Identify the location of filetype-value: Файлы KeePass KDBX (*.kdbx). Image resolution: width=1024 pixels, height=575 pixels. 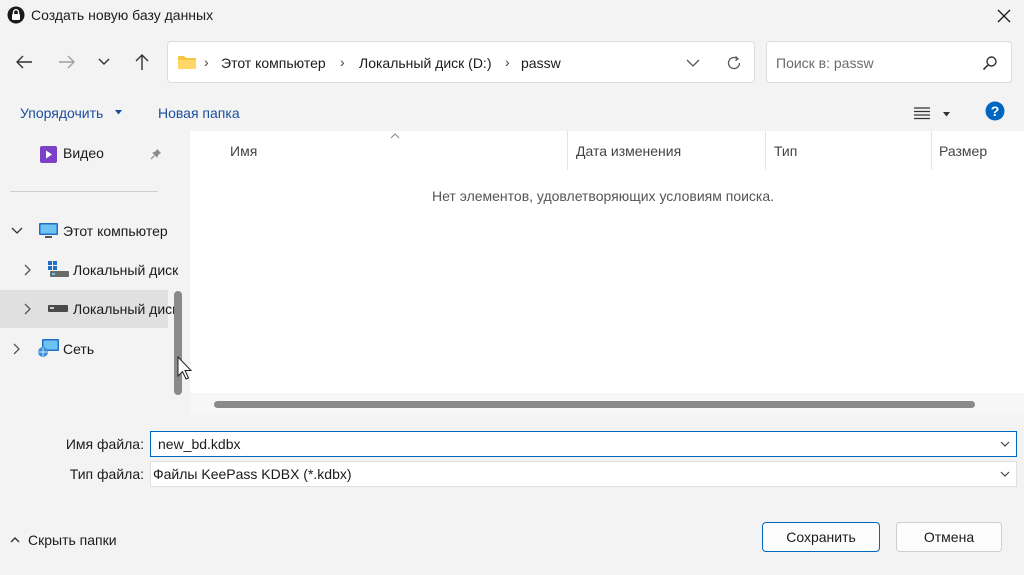
(252, 474).